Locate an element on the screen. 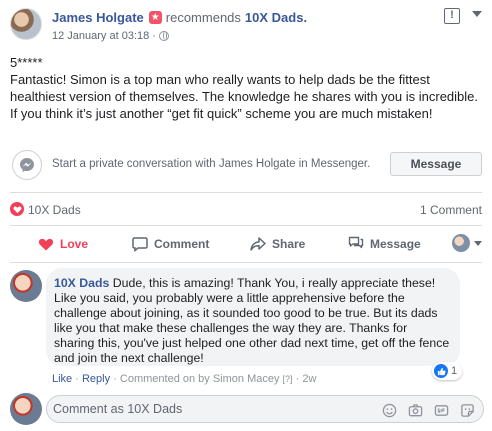 The height and width of the screenshot is (431, 492). avatar is located at coordinates (461, 243).